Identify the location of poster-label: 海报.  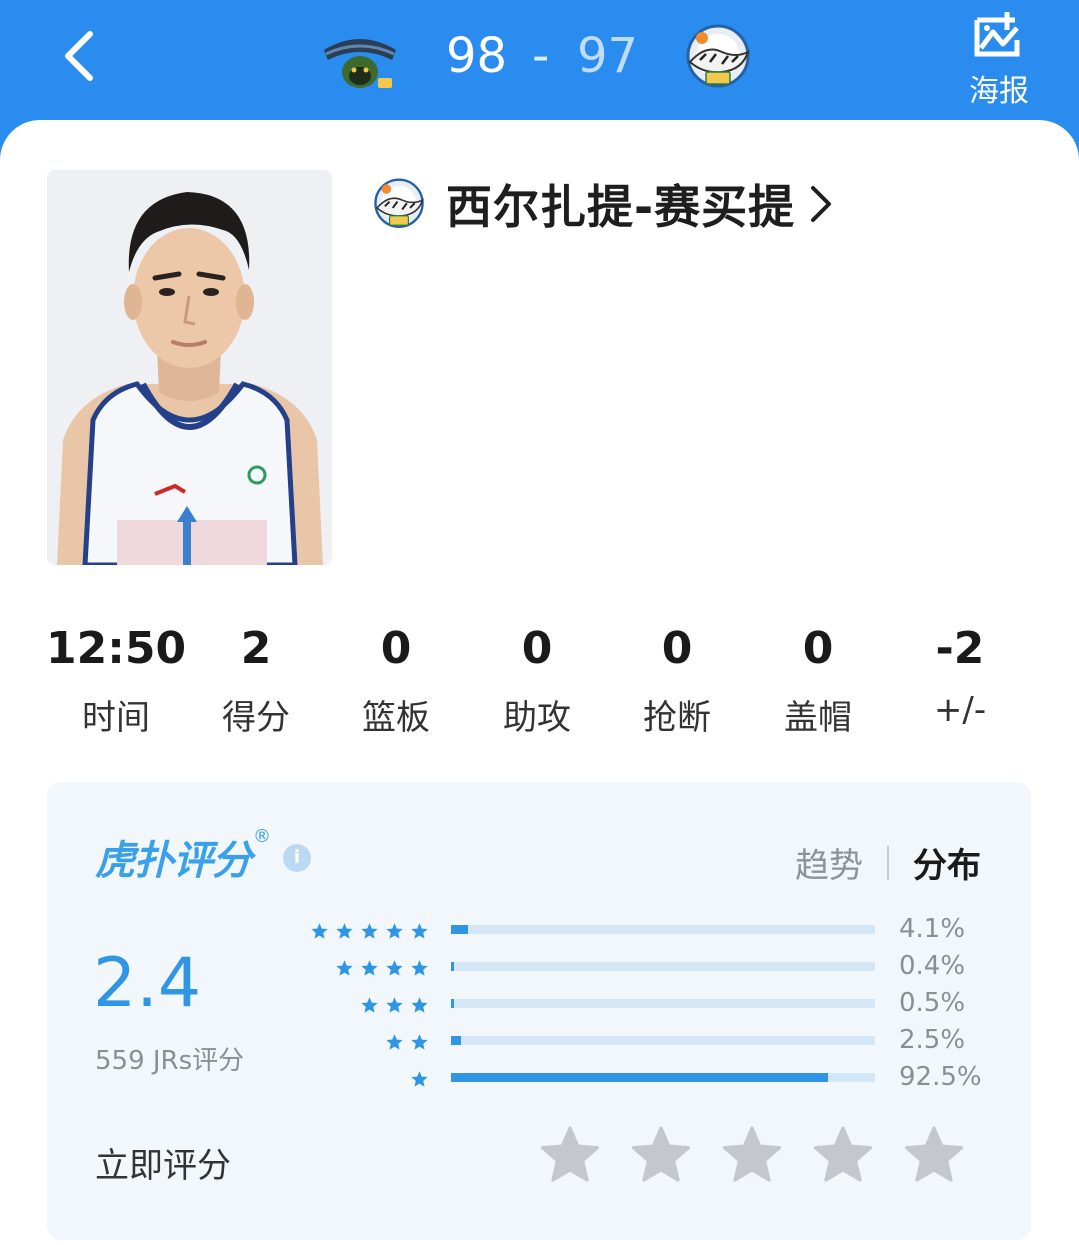
(999, 91).